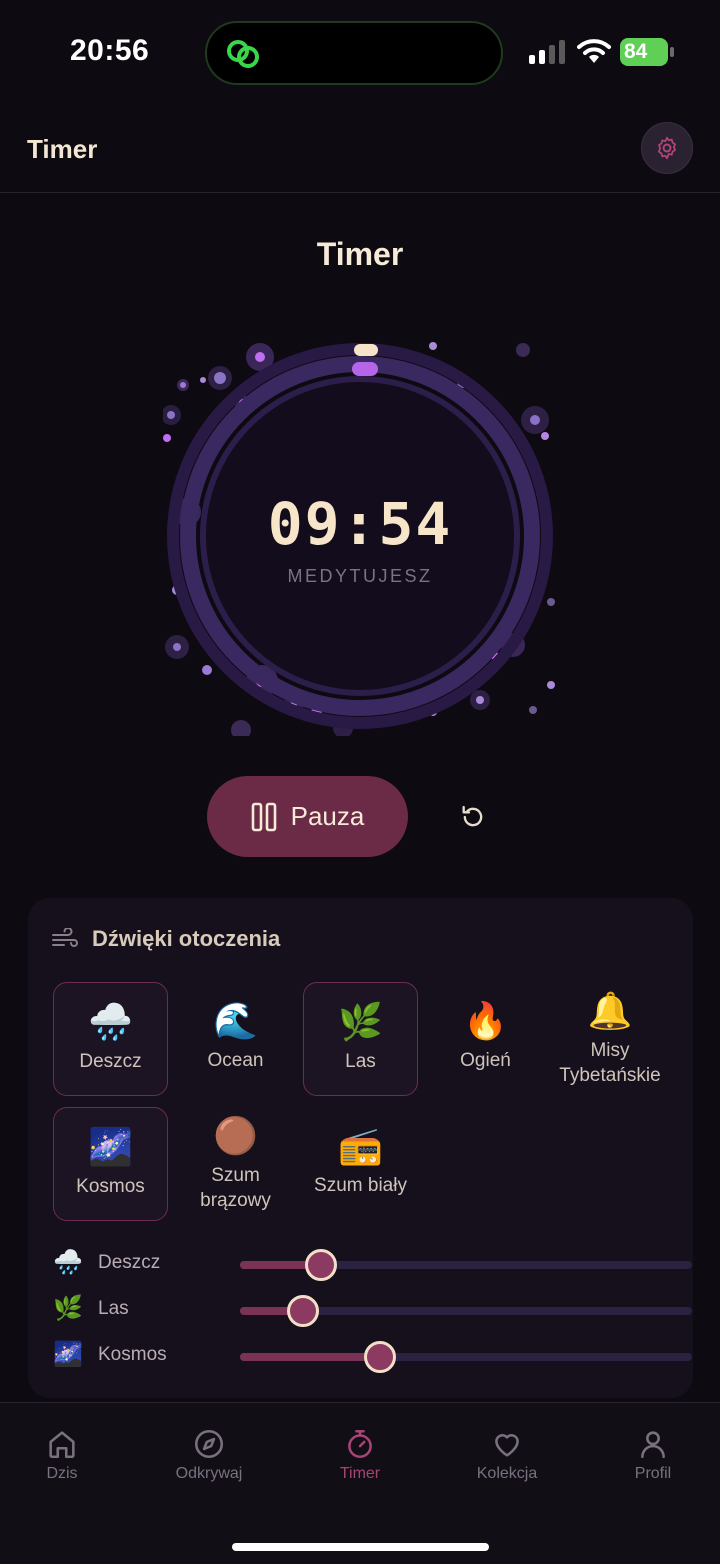  What do you see at coordinates (360, 1061) in the screenshot?
I see `sound-tile-label: Las` at bounding box center [360, 1061].